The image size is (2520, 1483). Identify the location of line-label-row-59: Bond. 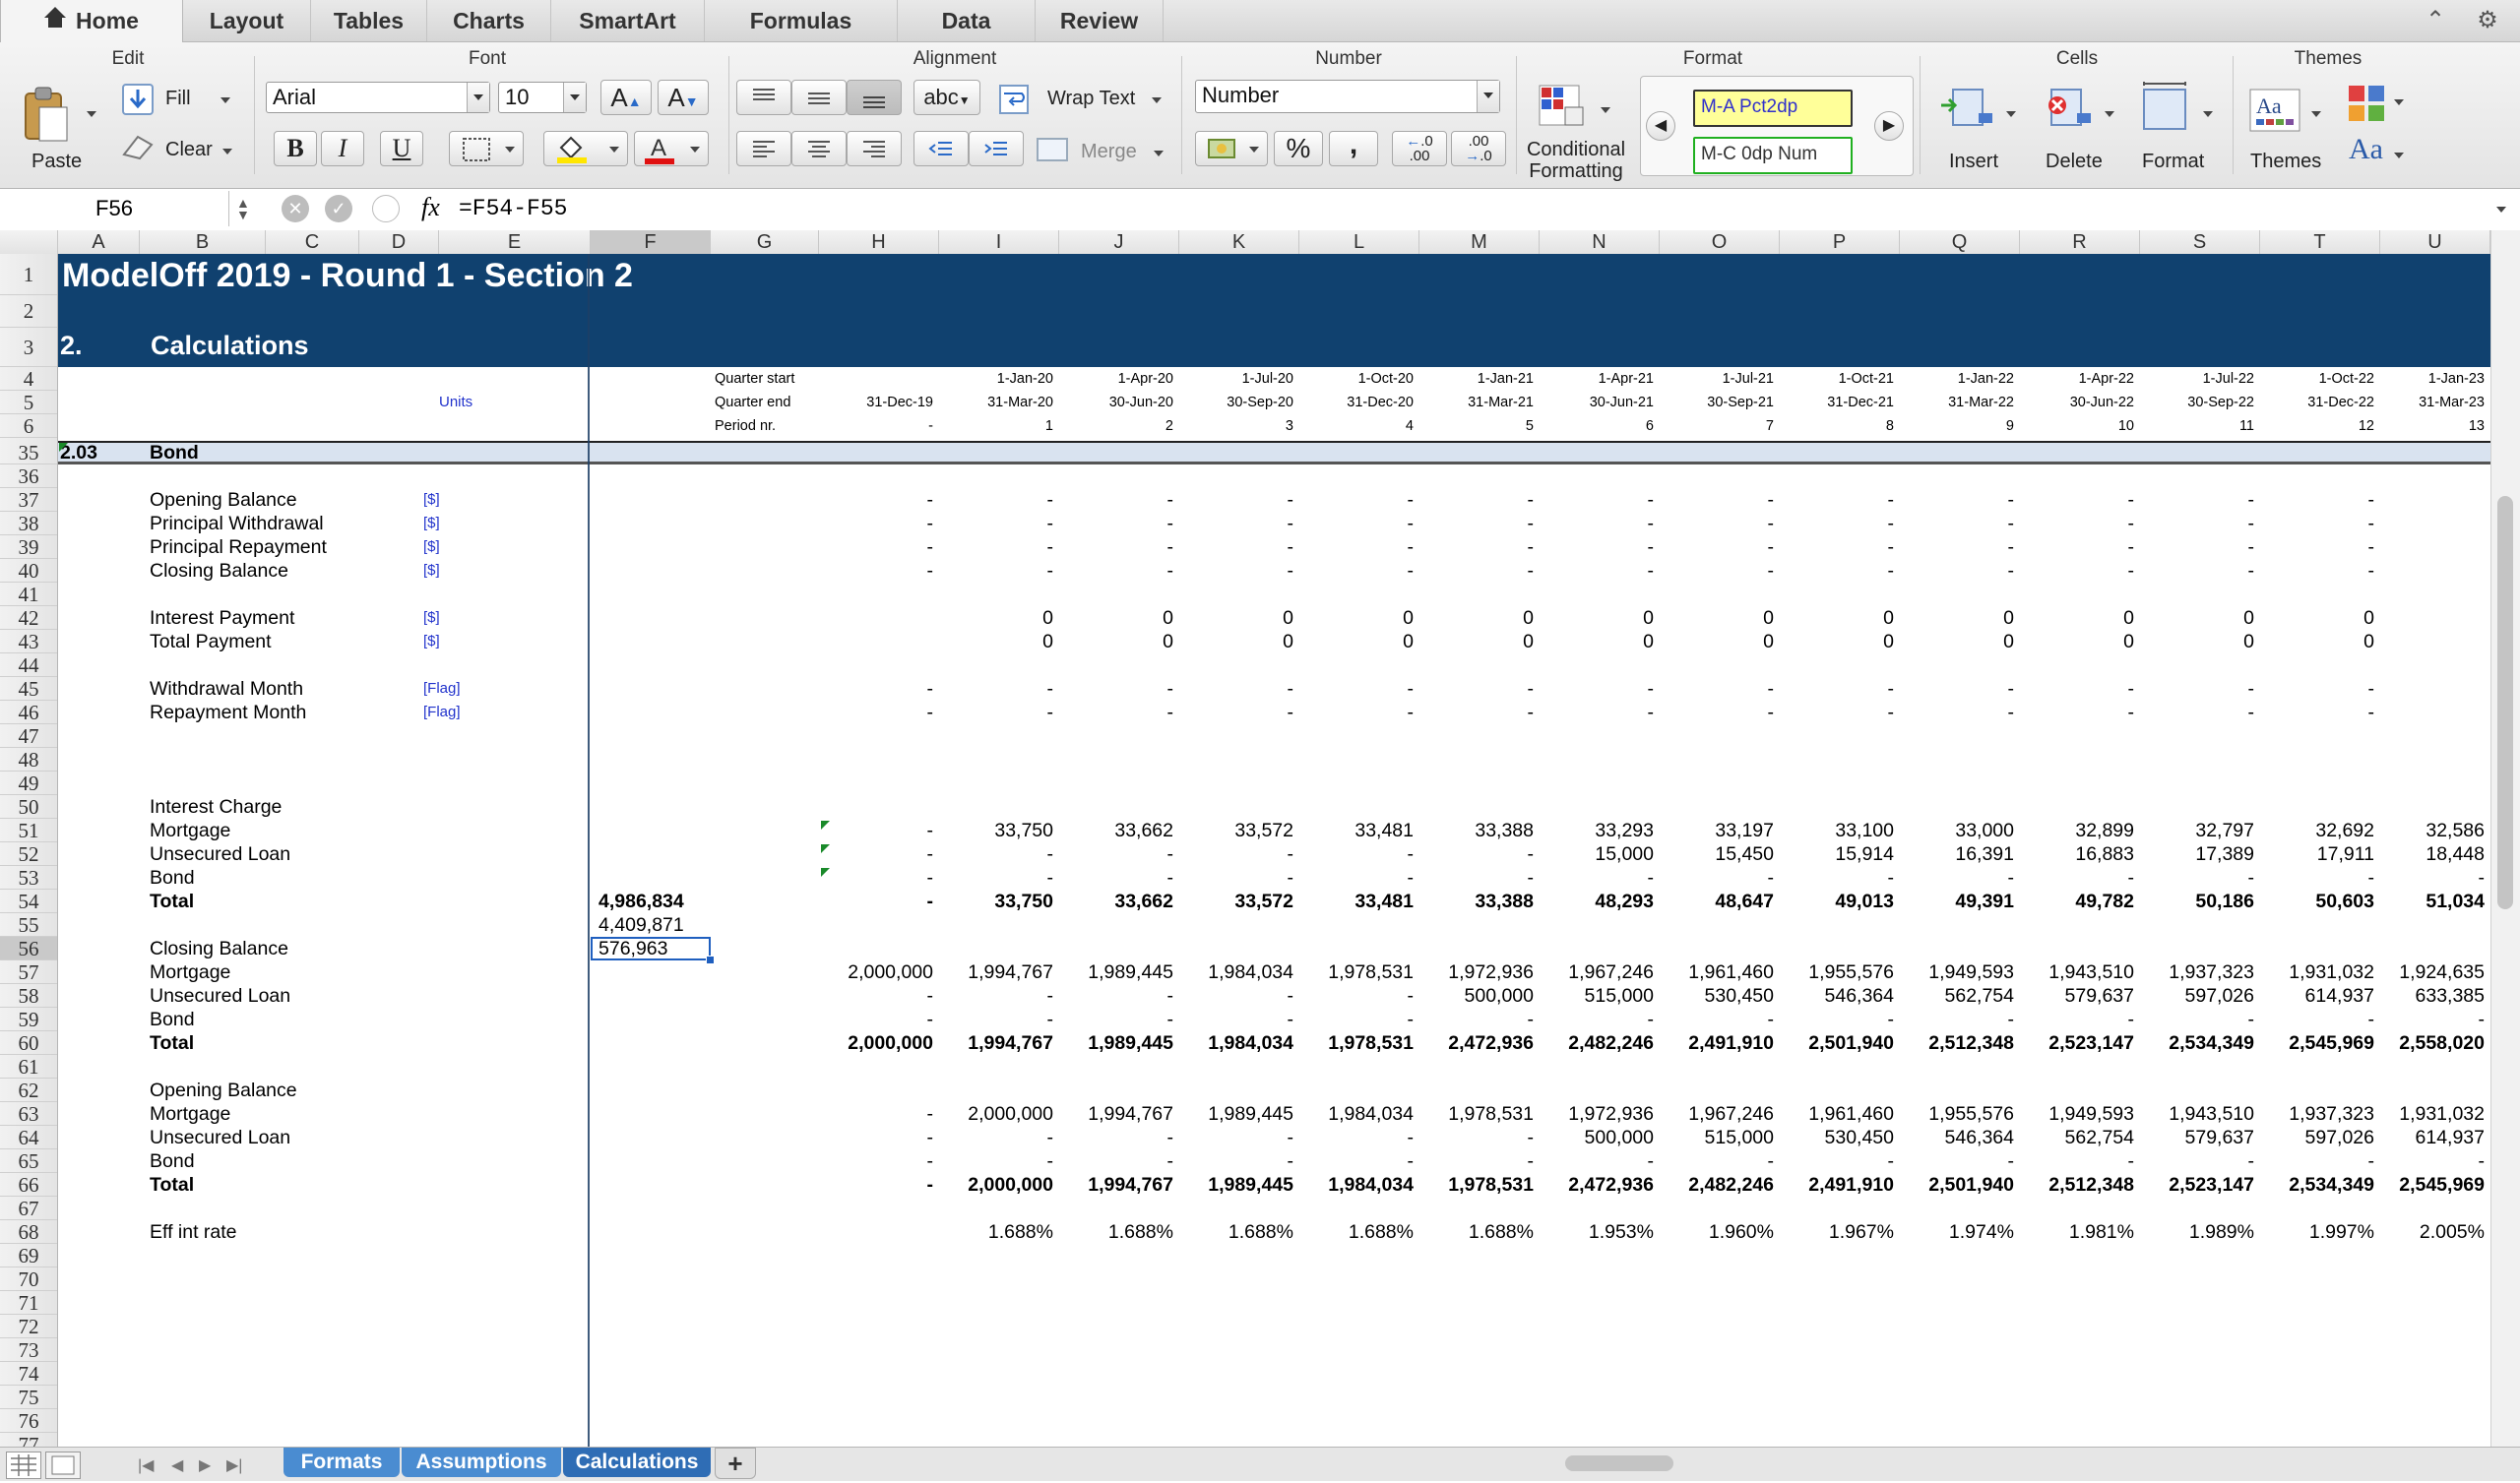
(172, 1019).